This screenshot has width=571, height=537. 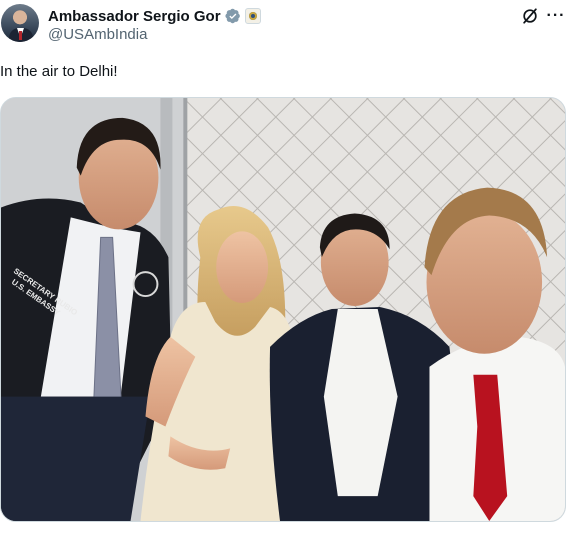 I want to click on author-handle: @USAmbIndia, so click(x=97, y=34).